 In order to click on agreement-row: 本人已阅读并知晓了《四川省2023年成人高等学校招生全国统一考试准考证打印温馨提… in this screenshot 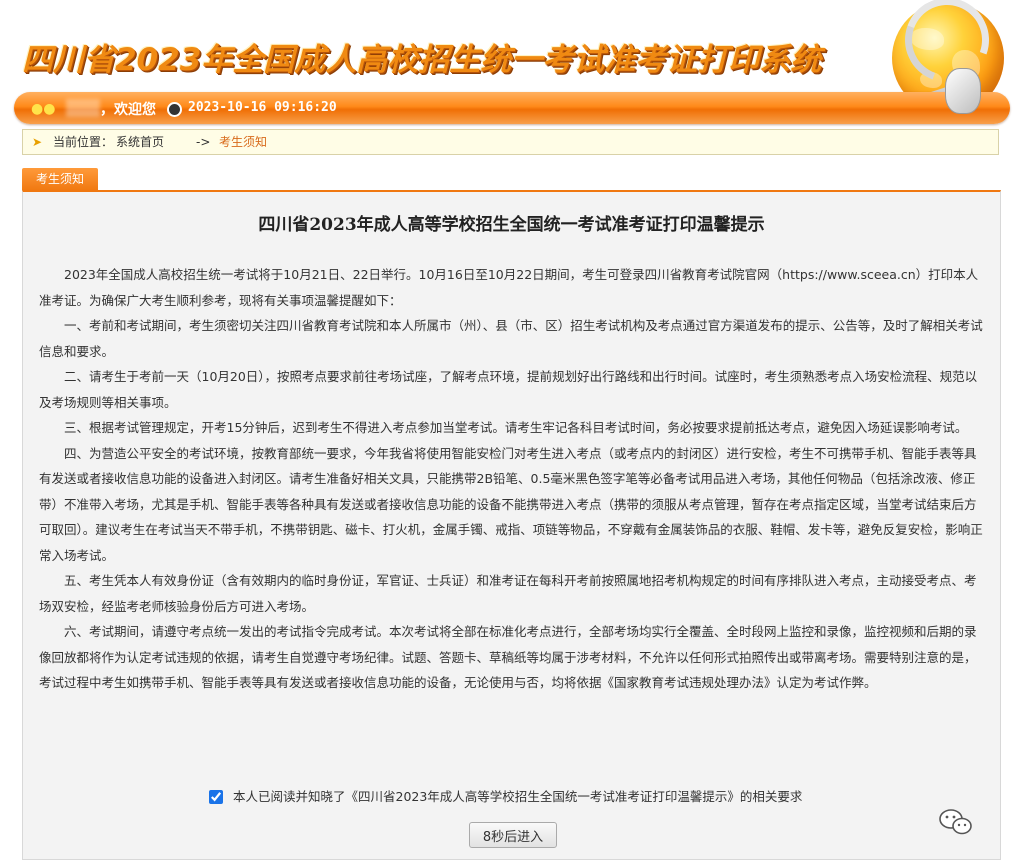, I will do `click(505, 797)`.